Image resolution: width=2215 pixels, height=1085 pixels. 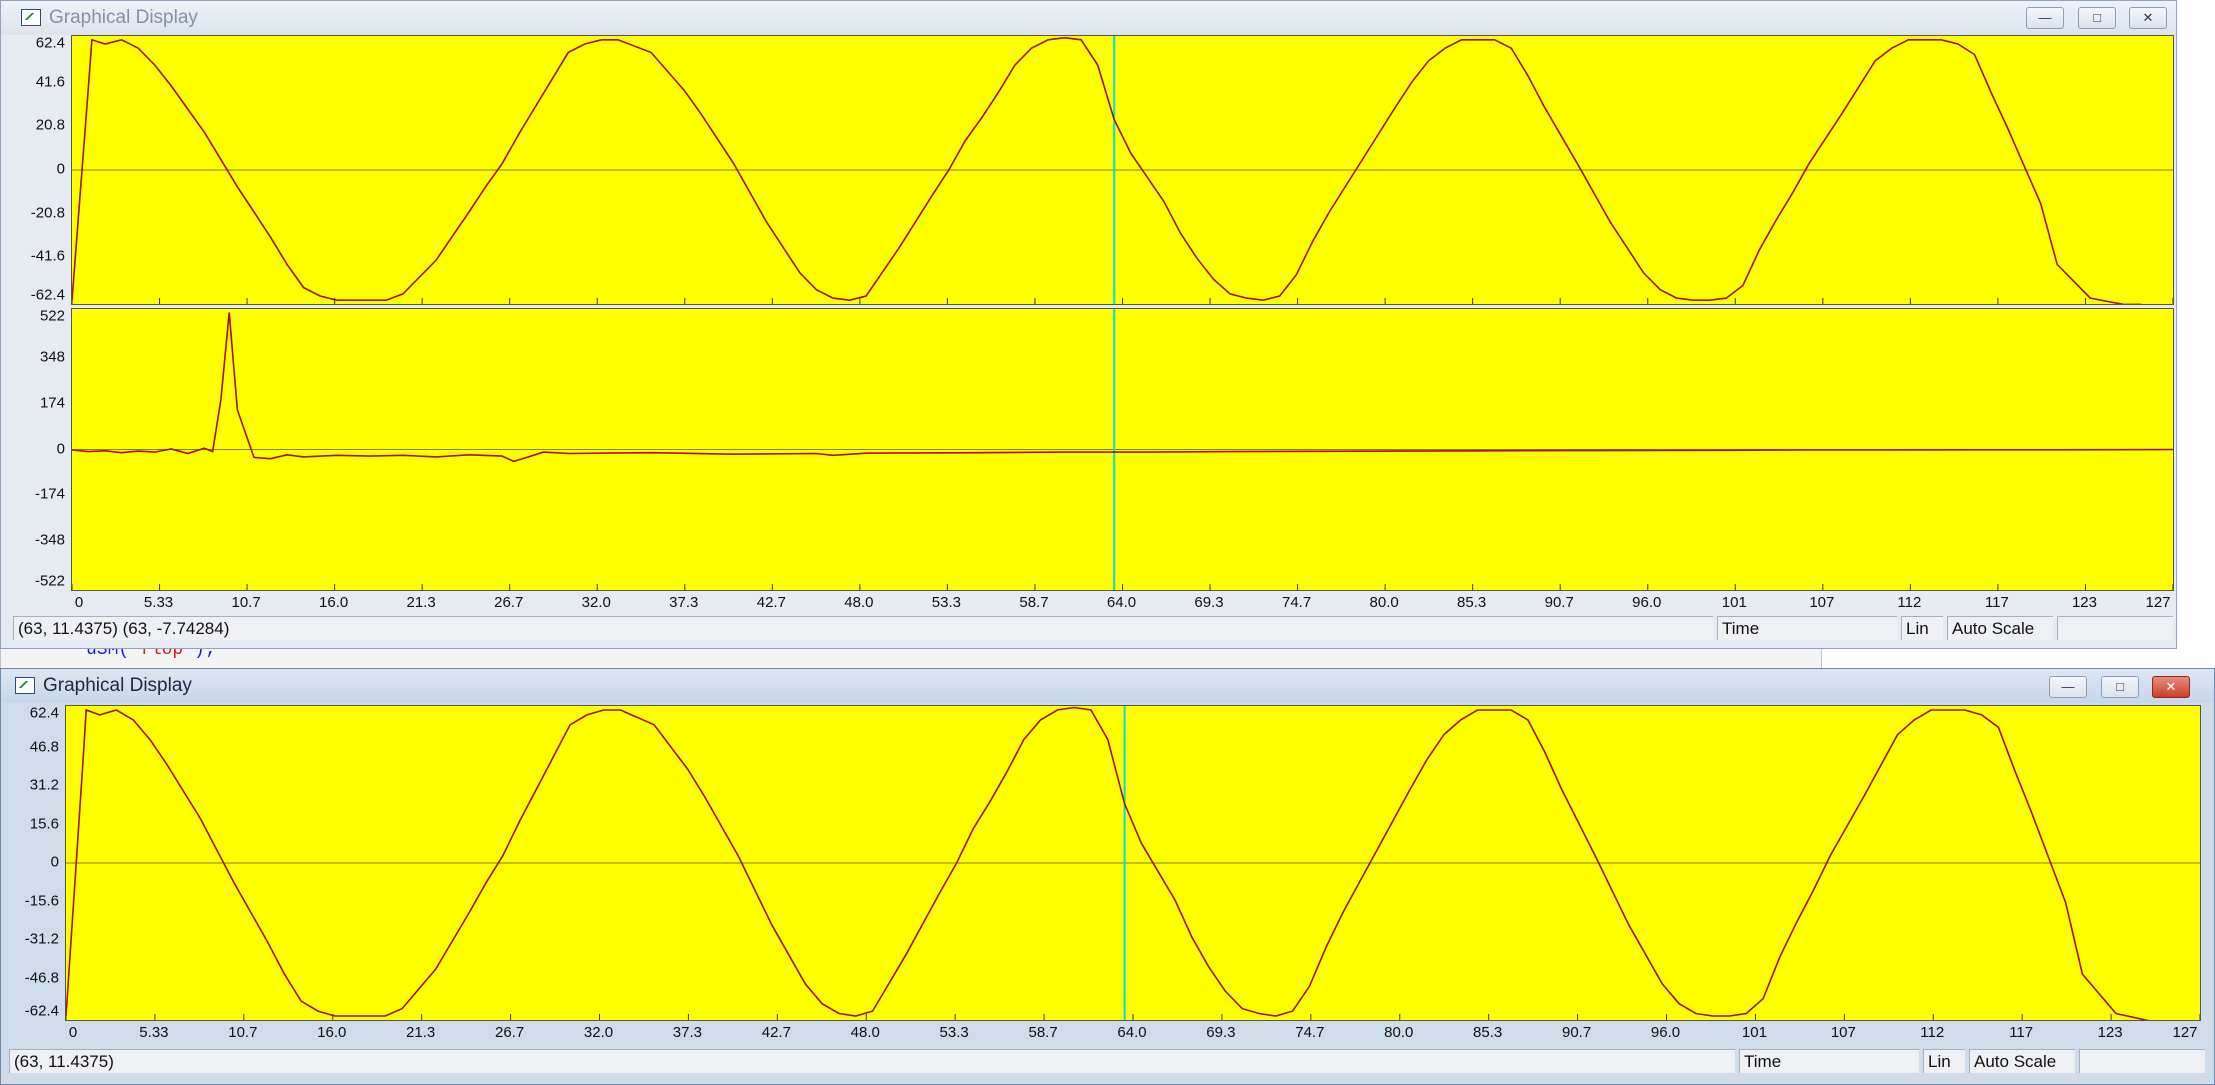 I want to click on x-tick-label: 127, so click(x=2185, y=1032).